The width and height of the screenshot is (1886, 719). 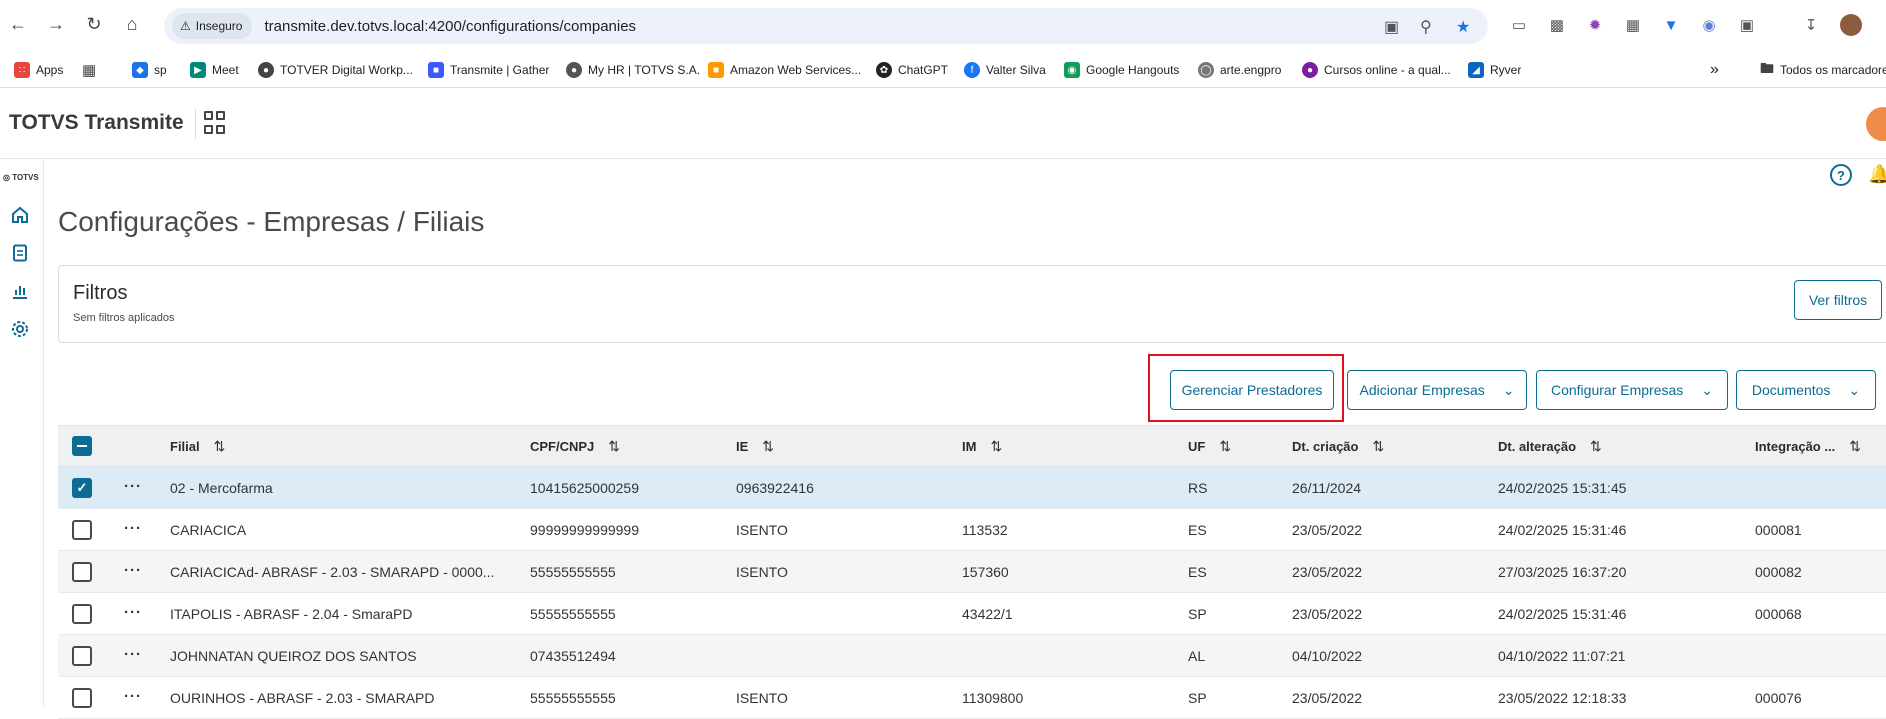 What do you see at coordinates (1877, 174) in the screenshot?
I see `bell-icon: 🔔` at bounding box center [1877, 174].